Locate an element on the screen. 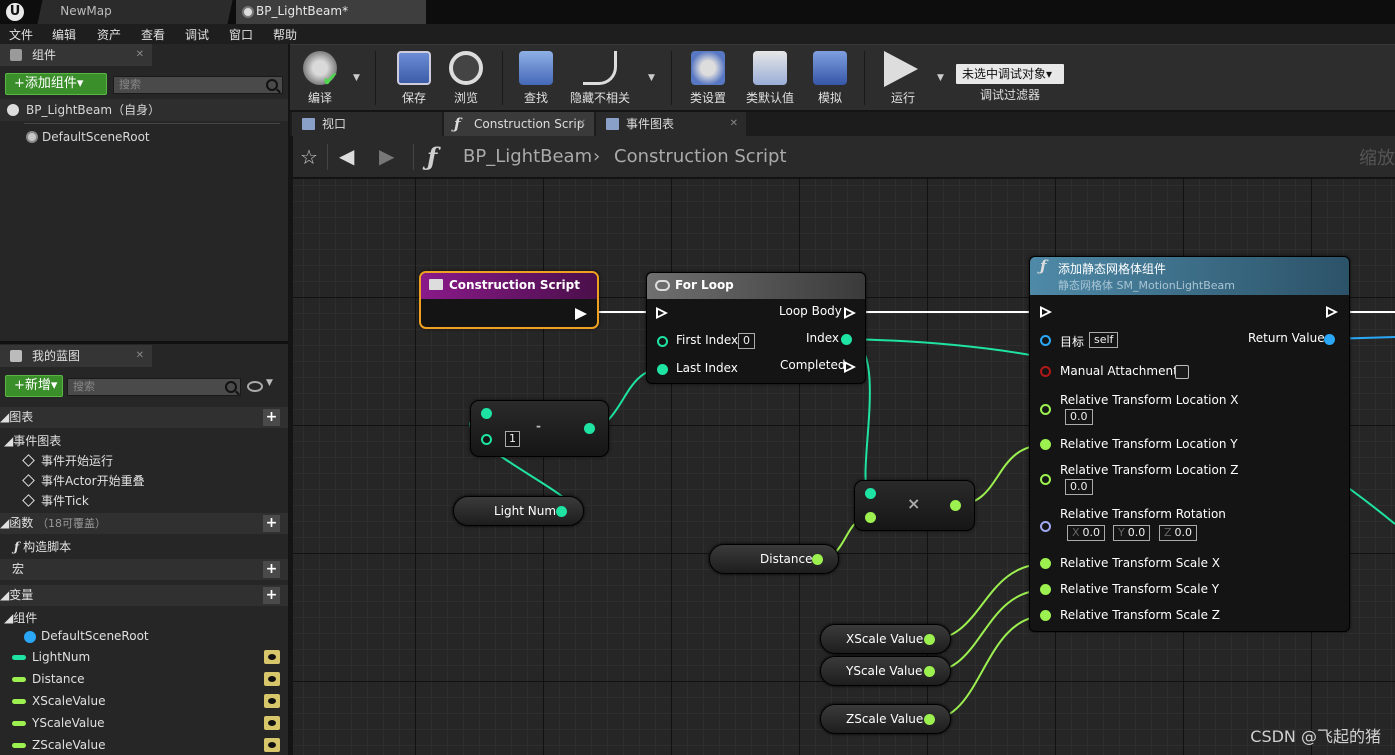 This screenshot has height=755, width=1395. var-defaultsceneroot: DefaultSceneRoot is located at coordinates (86, 636).